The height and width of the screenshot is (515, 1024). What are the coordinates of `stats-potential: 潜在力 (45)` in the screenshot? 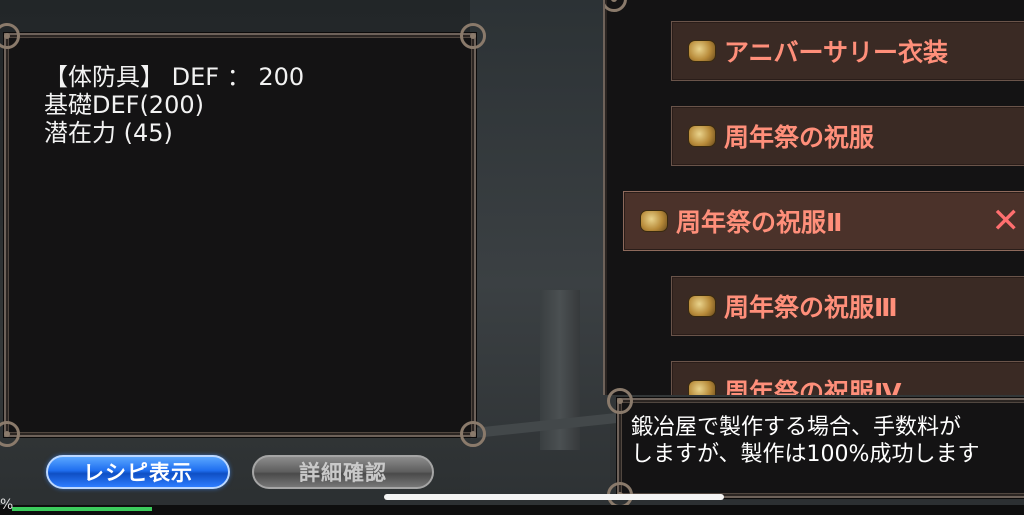 It's located at (108, 133).